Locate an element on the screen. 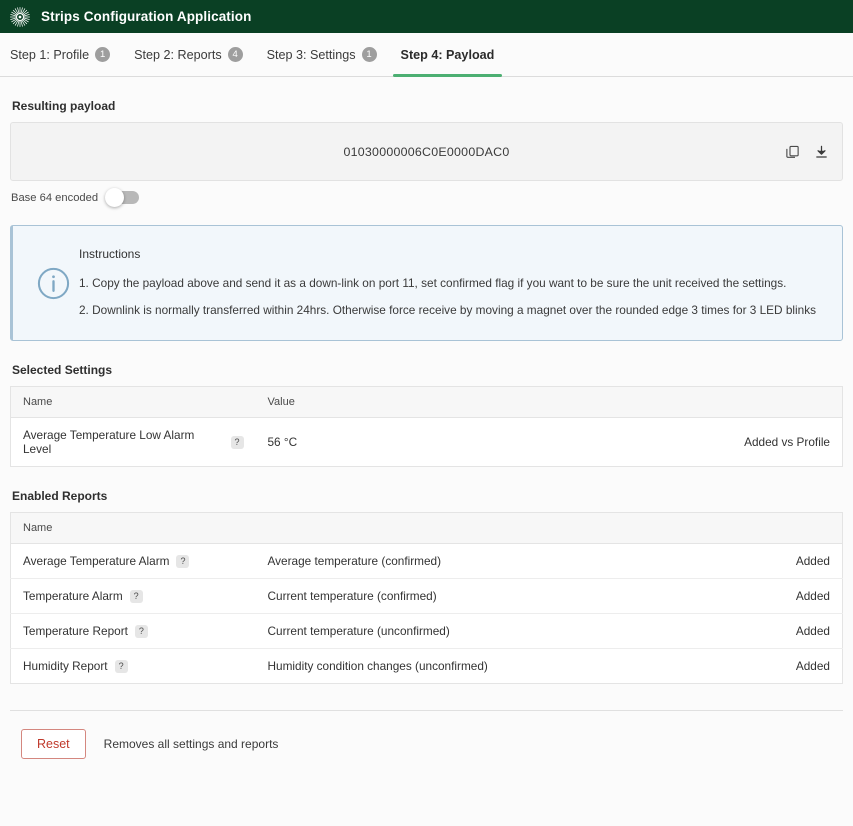  base64-toggle-row: Base 64 encoded is located at coordinates (426, 197).